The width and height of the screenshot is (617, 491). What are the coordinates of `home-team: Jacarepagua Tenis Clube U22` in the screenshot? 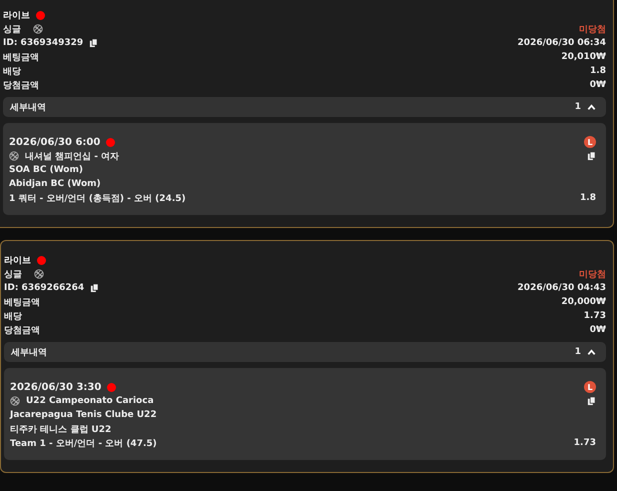 It's located at (83, 415).